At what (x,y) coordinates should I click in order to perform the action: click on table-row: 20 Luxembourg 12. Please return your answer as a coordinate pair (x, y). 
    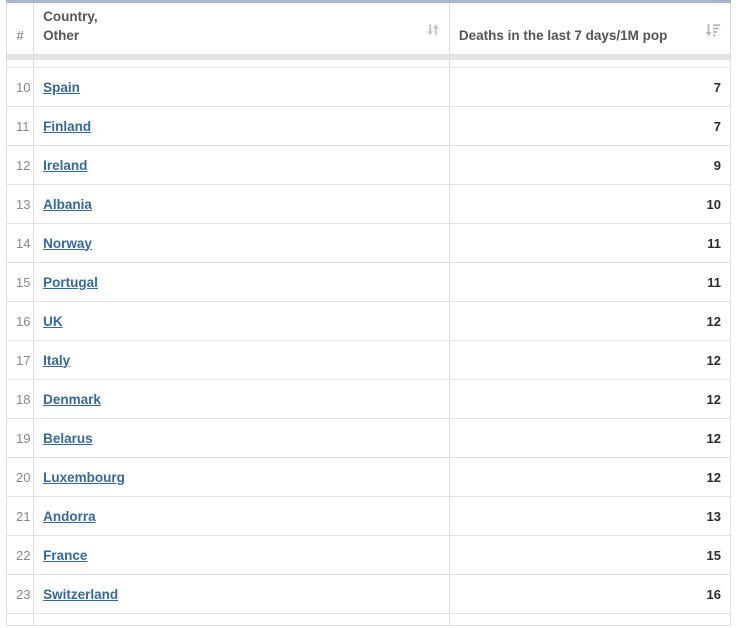
    Looking at the image, I should click on (368, 477).